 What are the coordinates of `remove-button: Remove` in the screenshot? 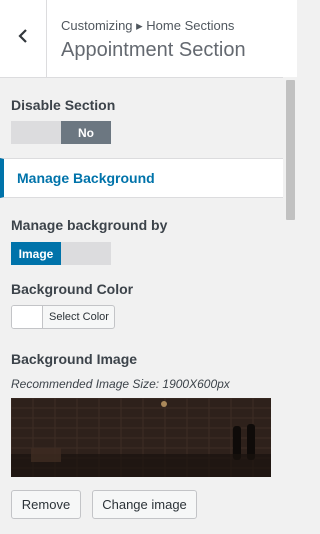 It's located at (46, 504).